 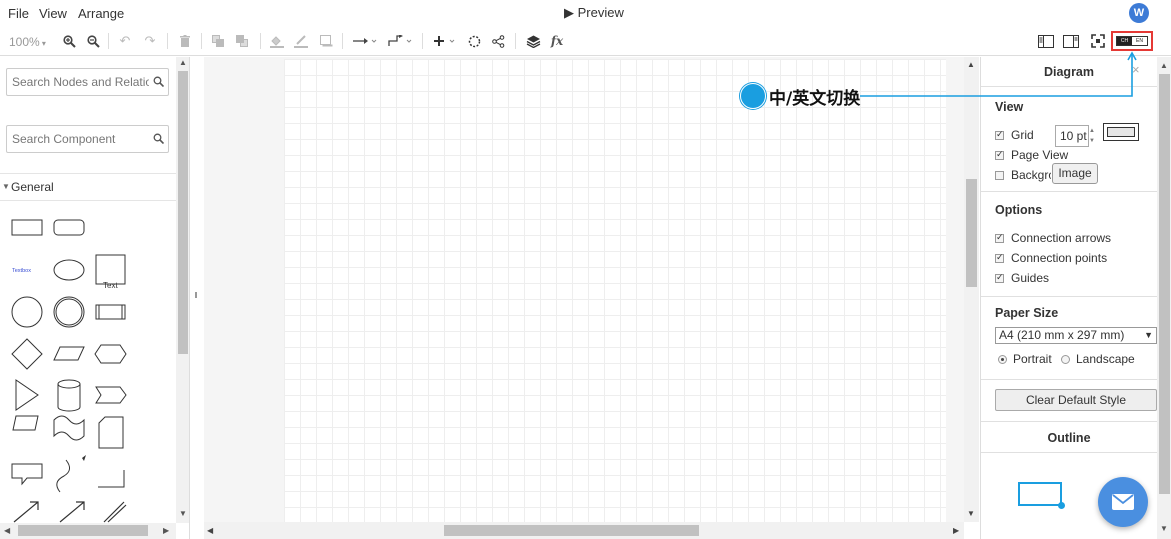 I want to click on shape-trapezoid, so click(x=25, y=423).